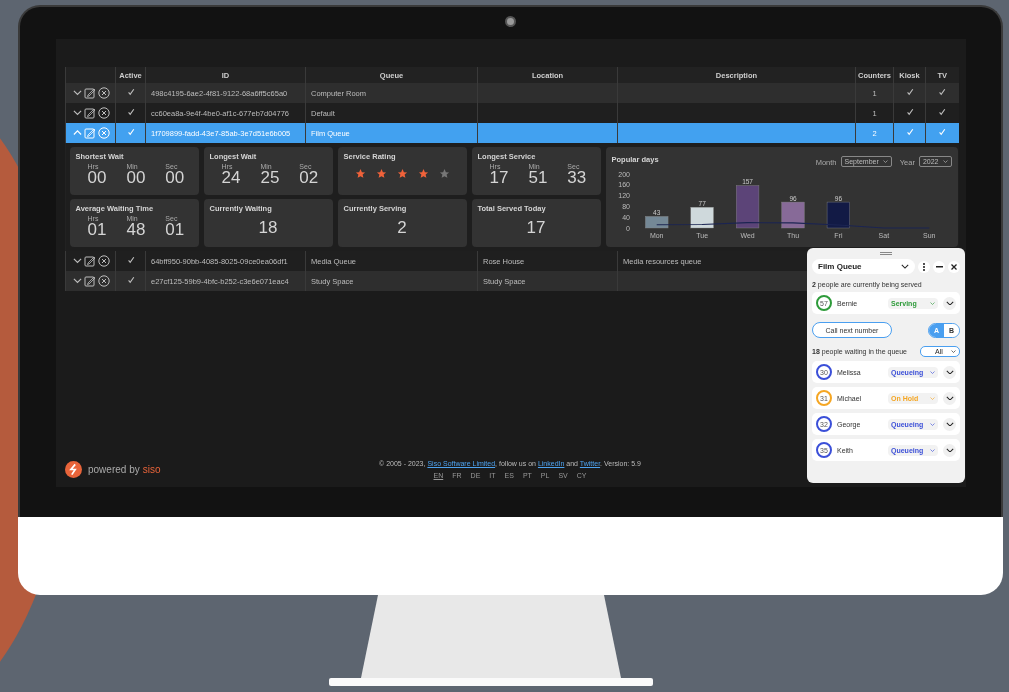  I want to click on stat-value: 18, so click(268, 227).